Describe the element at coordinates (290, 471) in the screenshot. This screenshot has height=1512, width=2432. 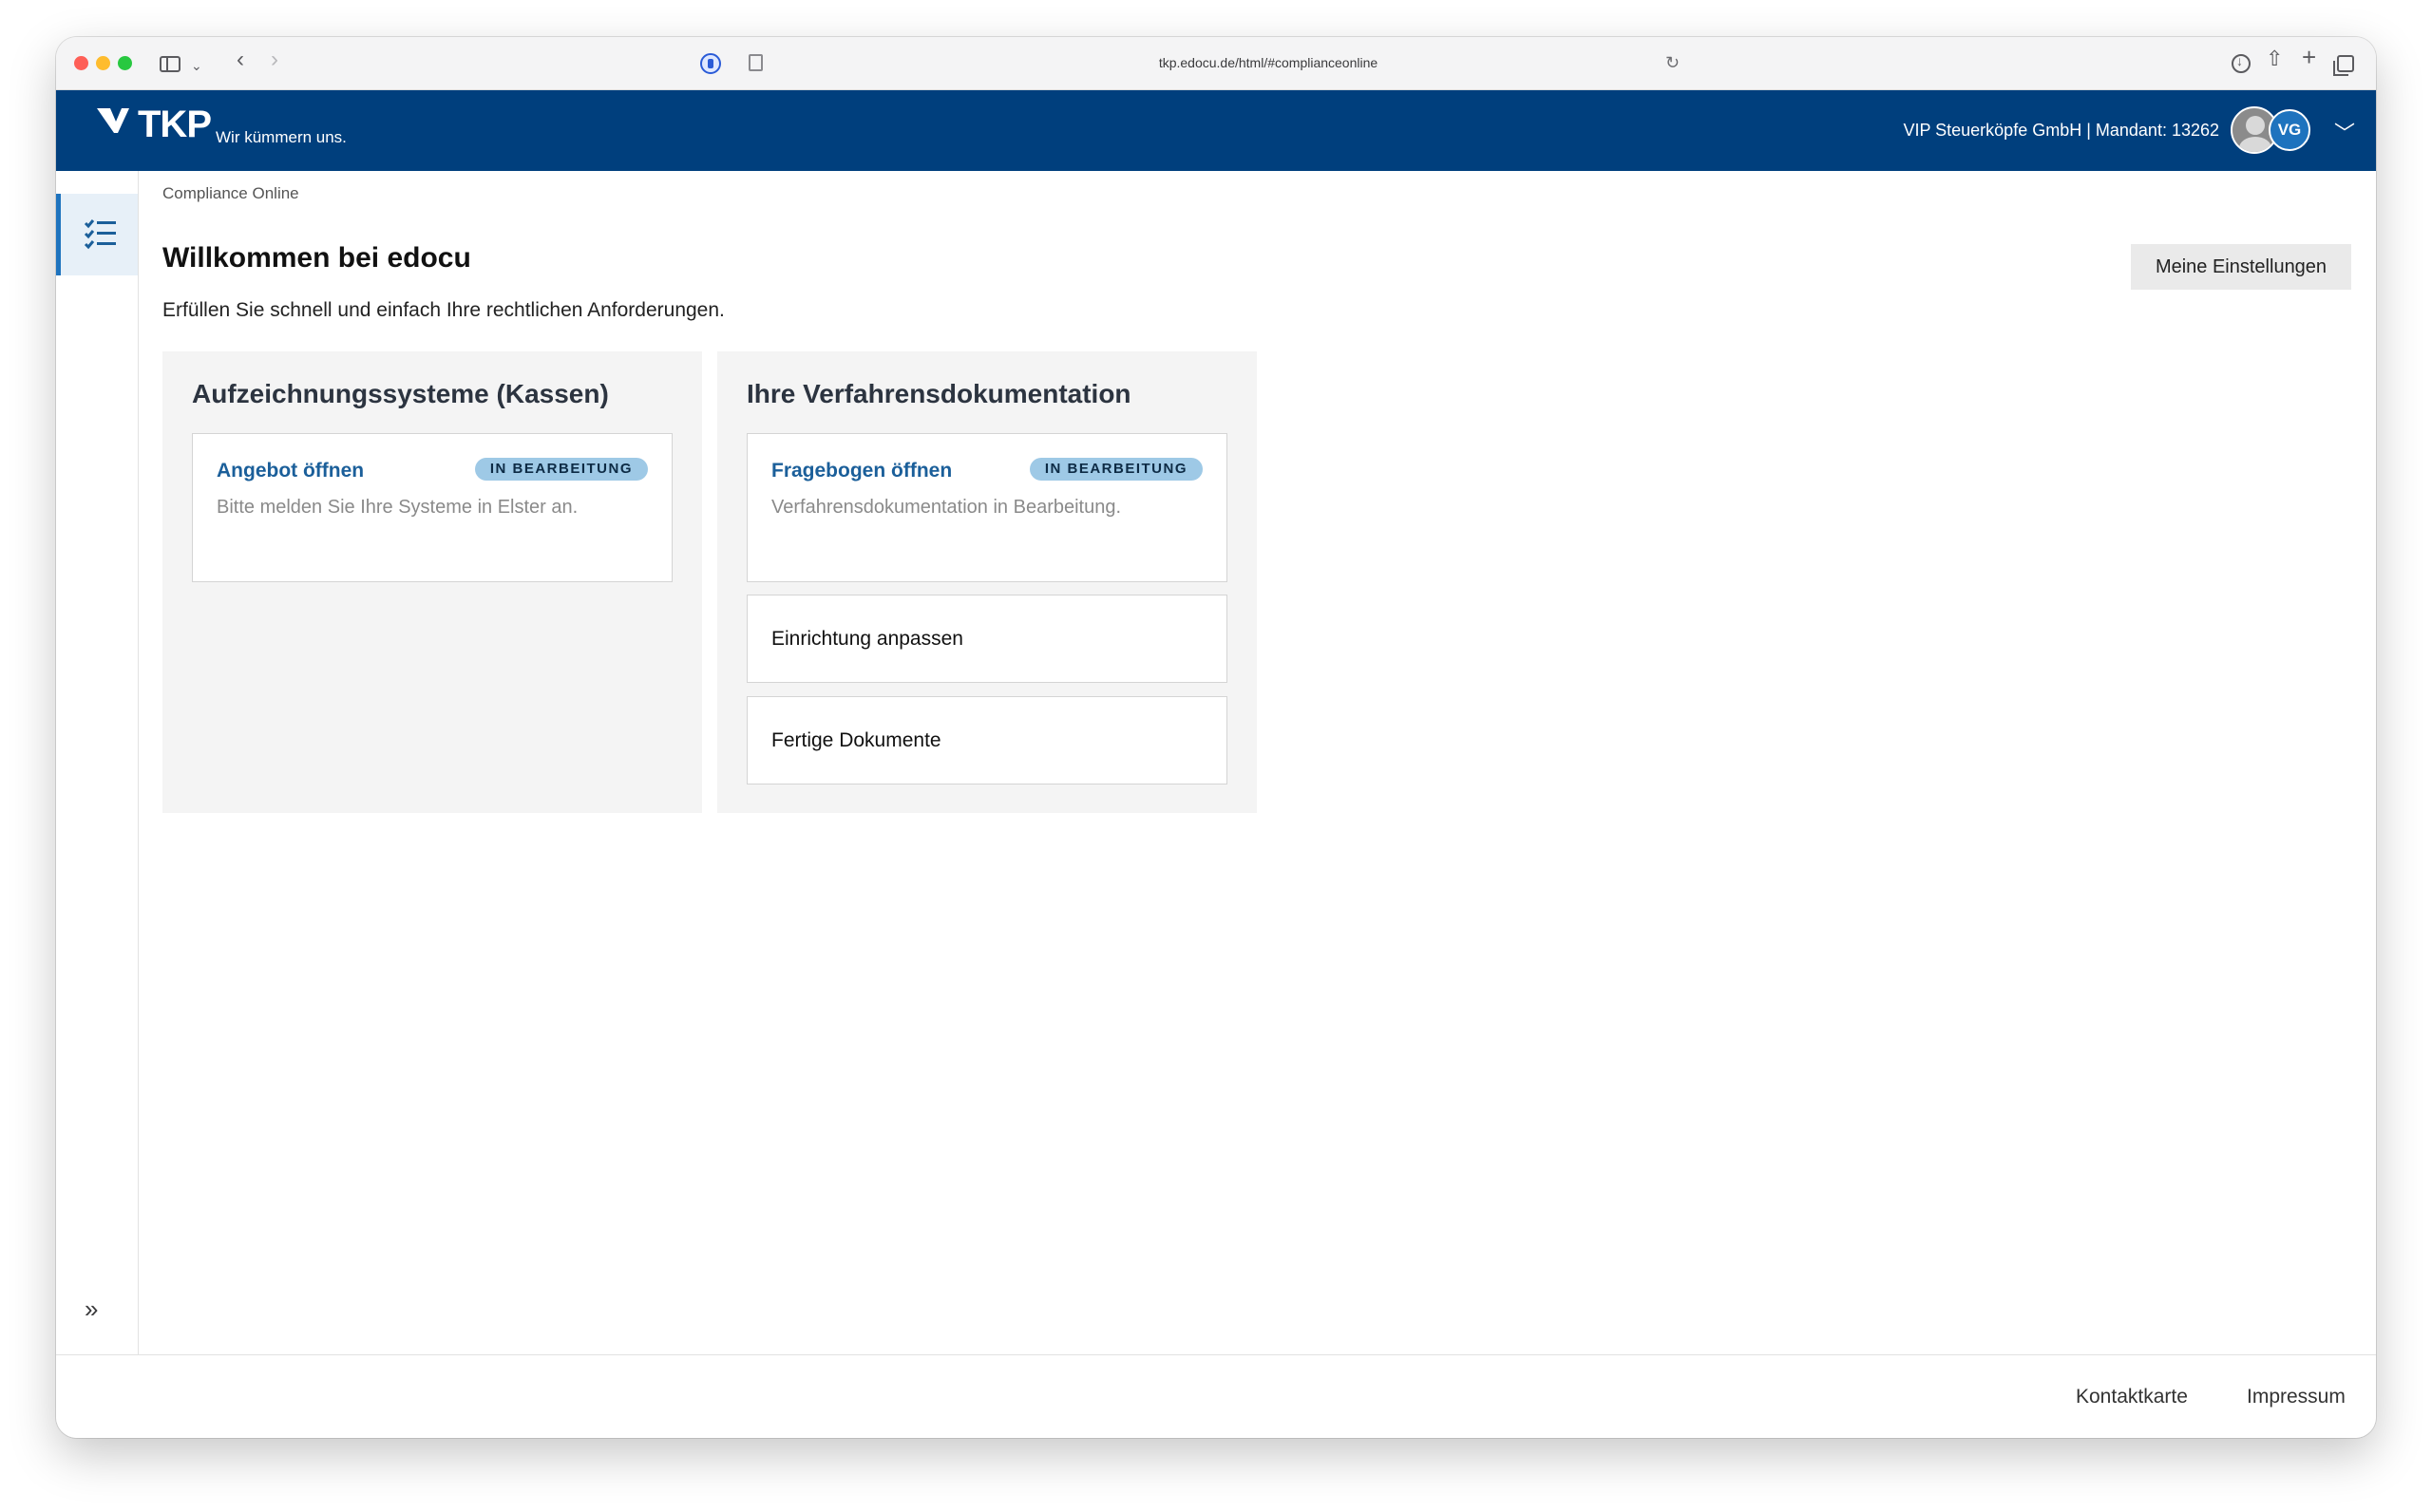
I see `open-offer-link: Angebot öffnen` at that location.